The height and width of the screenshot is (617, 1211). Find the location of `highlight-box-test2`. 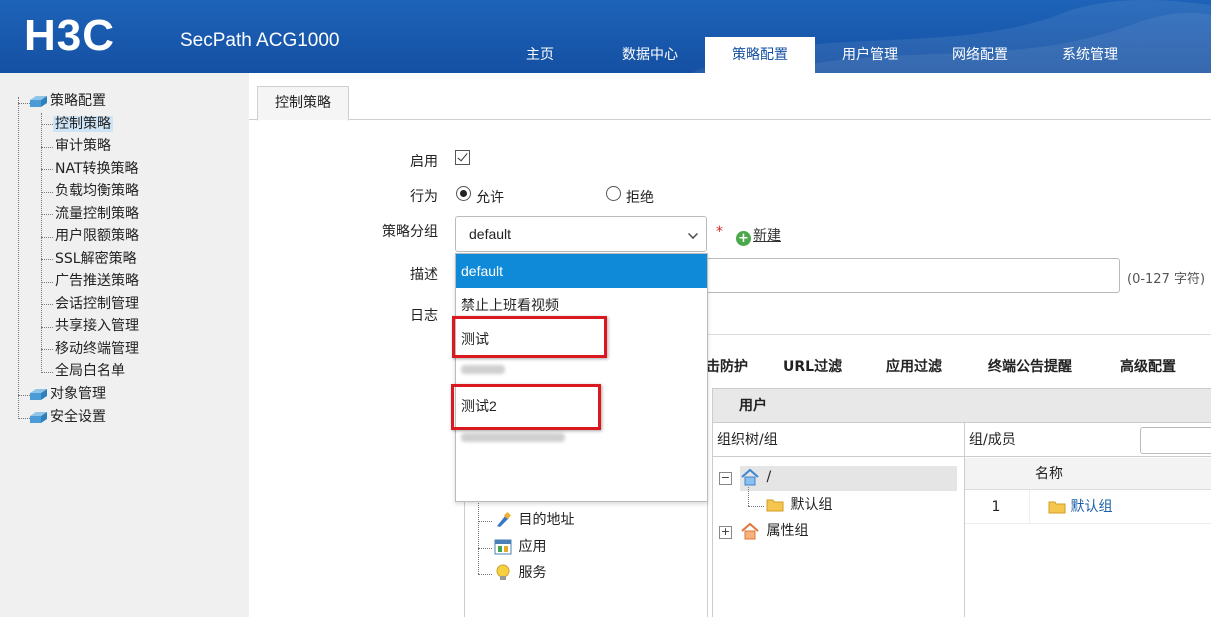

highlight-box-test2 is located at coordinates (526, 407).